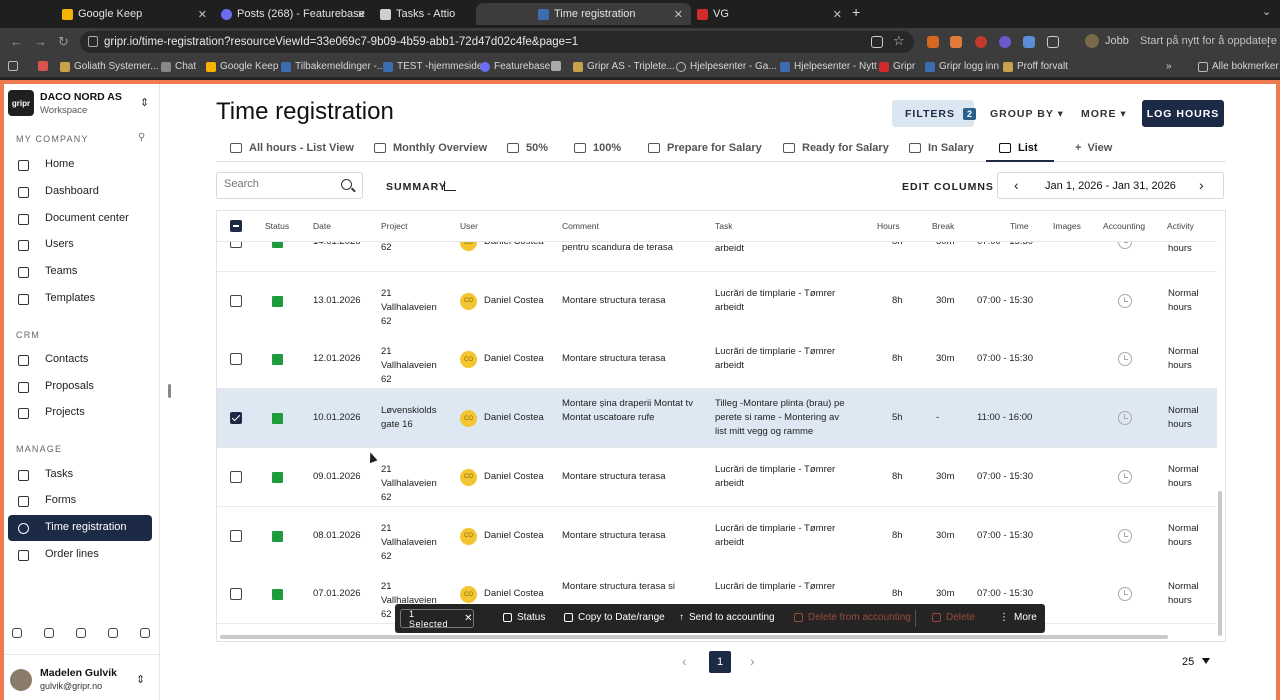  Describe the element at coordinates (897, 66) in the screenshot. I see `bookmark-item: Gripr` at that location.